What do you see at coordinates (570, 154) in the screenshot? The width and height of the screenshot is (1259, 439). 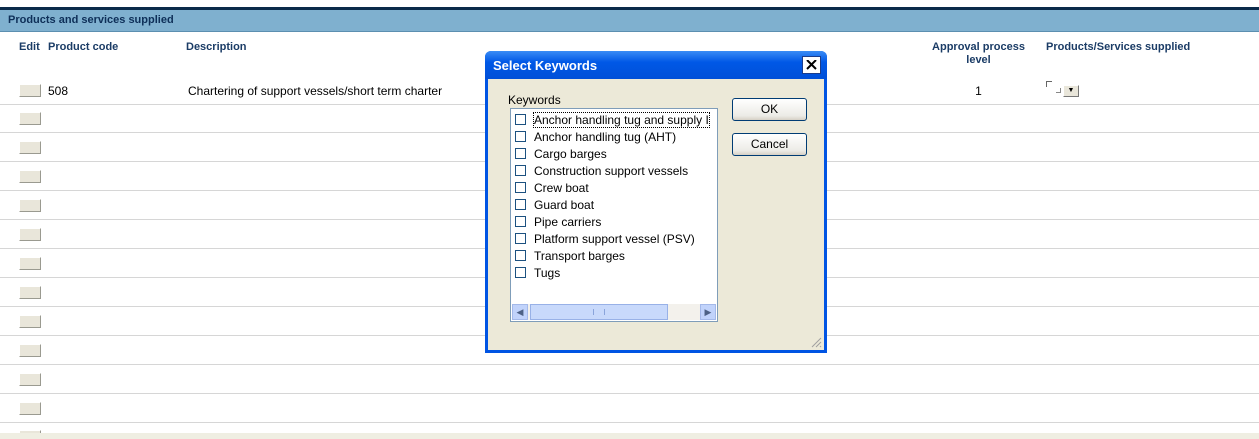 I see `keyword-label: Cargo barges` at bounding box center [570, 154].